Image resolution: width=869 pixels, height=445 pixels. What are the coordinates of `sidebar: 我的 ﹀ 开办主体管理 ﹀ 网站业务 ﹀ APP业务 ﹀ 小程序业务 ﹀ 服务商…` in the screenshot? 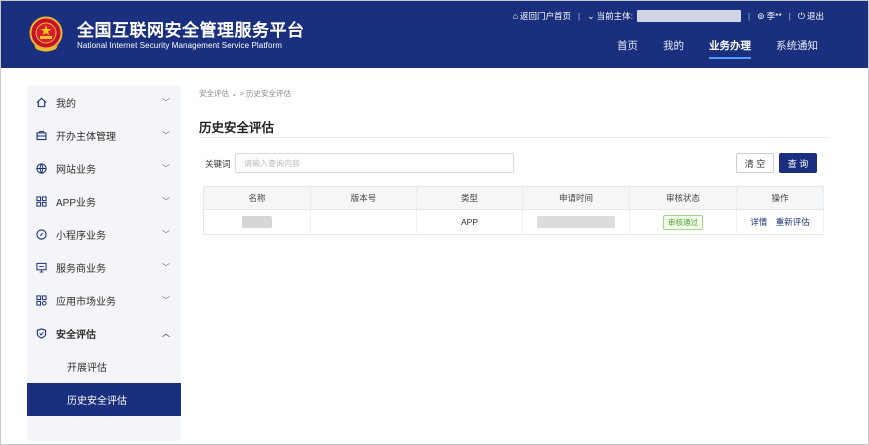 It's located at (104, 263).